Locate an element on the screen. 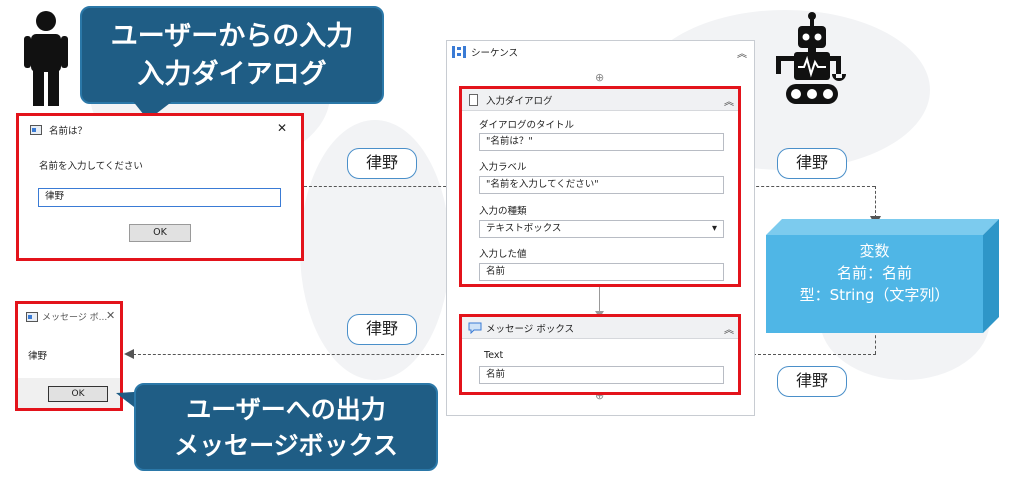  arrow-variable-to-msgbox is located at coordinates (875, 342).